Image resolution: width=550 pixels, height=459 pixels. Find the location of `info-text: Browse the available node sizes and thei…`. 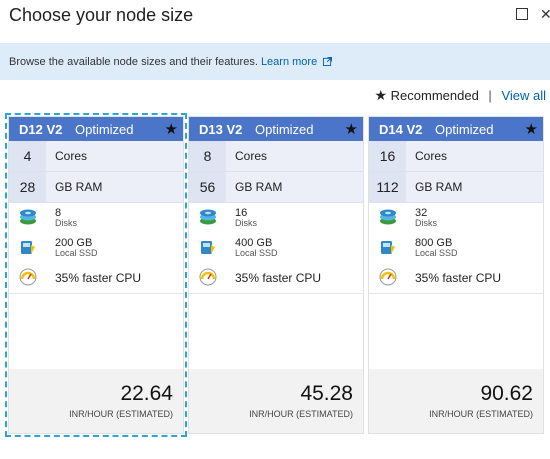

info-text: Browse the available node sizes and thei… is located at coordinates (133, 62).